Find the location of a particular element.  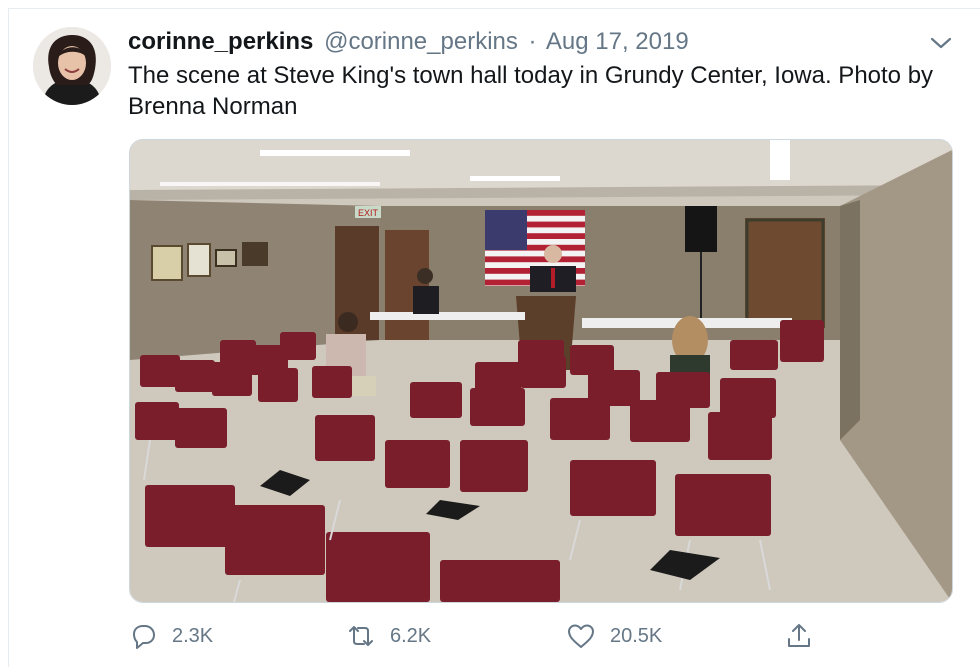

timeline-left-border is located at coordinates (8, 337).